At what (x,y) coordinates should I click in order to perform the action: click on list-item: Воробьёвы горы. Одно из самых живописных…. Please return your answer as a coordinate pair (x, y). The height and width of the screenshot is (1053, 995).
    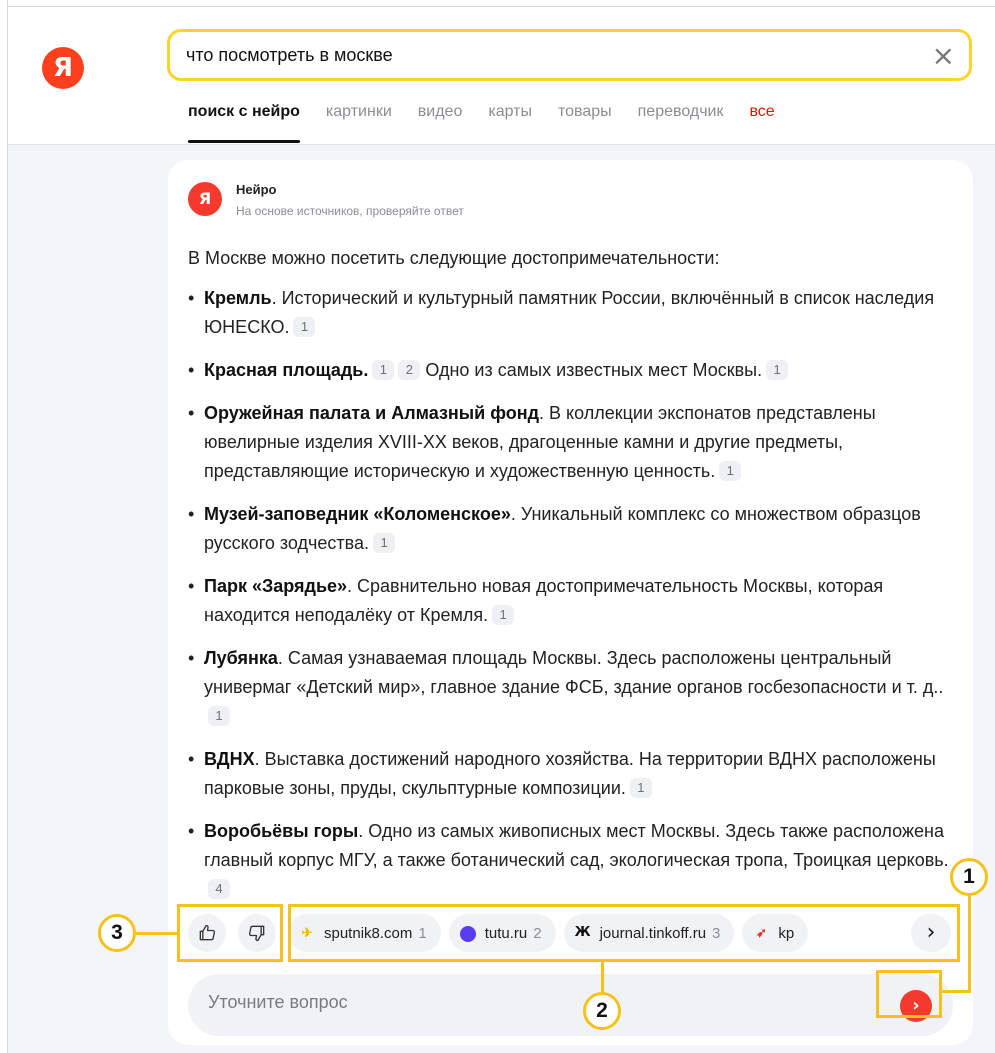
    Looking at the image, I should click on (575, 860).